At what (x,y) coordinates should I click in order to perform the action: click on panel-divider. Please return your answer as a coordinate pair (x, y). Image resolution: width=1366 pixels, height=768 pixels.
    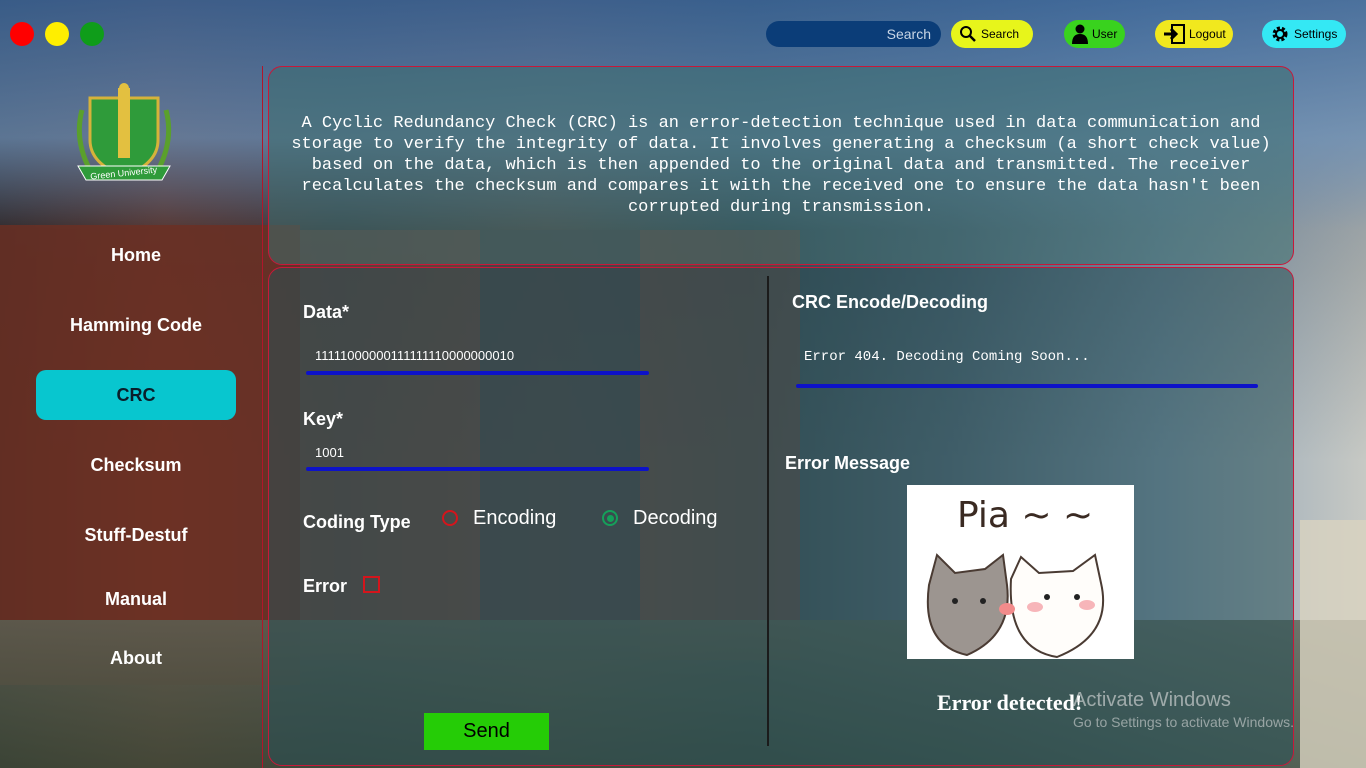
    Looking at the image, I should click on (768, 511).